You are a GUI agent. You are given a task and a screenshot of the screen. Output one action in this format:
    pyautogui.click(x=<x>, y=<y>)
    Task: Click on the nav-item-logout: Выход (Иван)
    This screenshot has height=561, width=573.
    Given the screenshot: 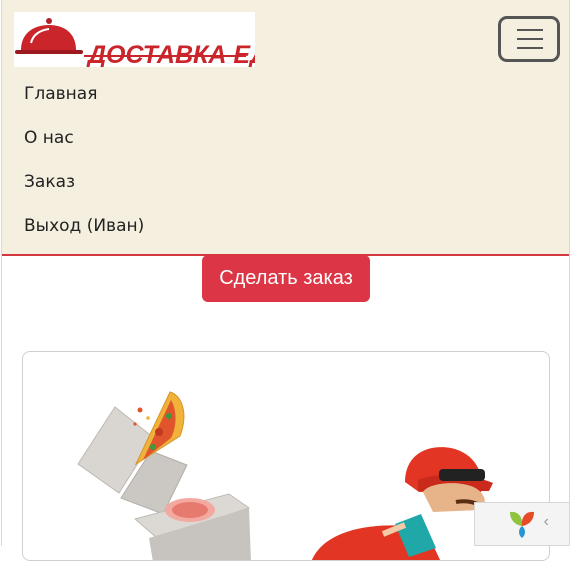 What is the action you would take?
    pyautogui.click(x=84, y=226)
    